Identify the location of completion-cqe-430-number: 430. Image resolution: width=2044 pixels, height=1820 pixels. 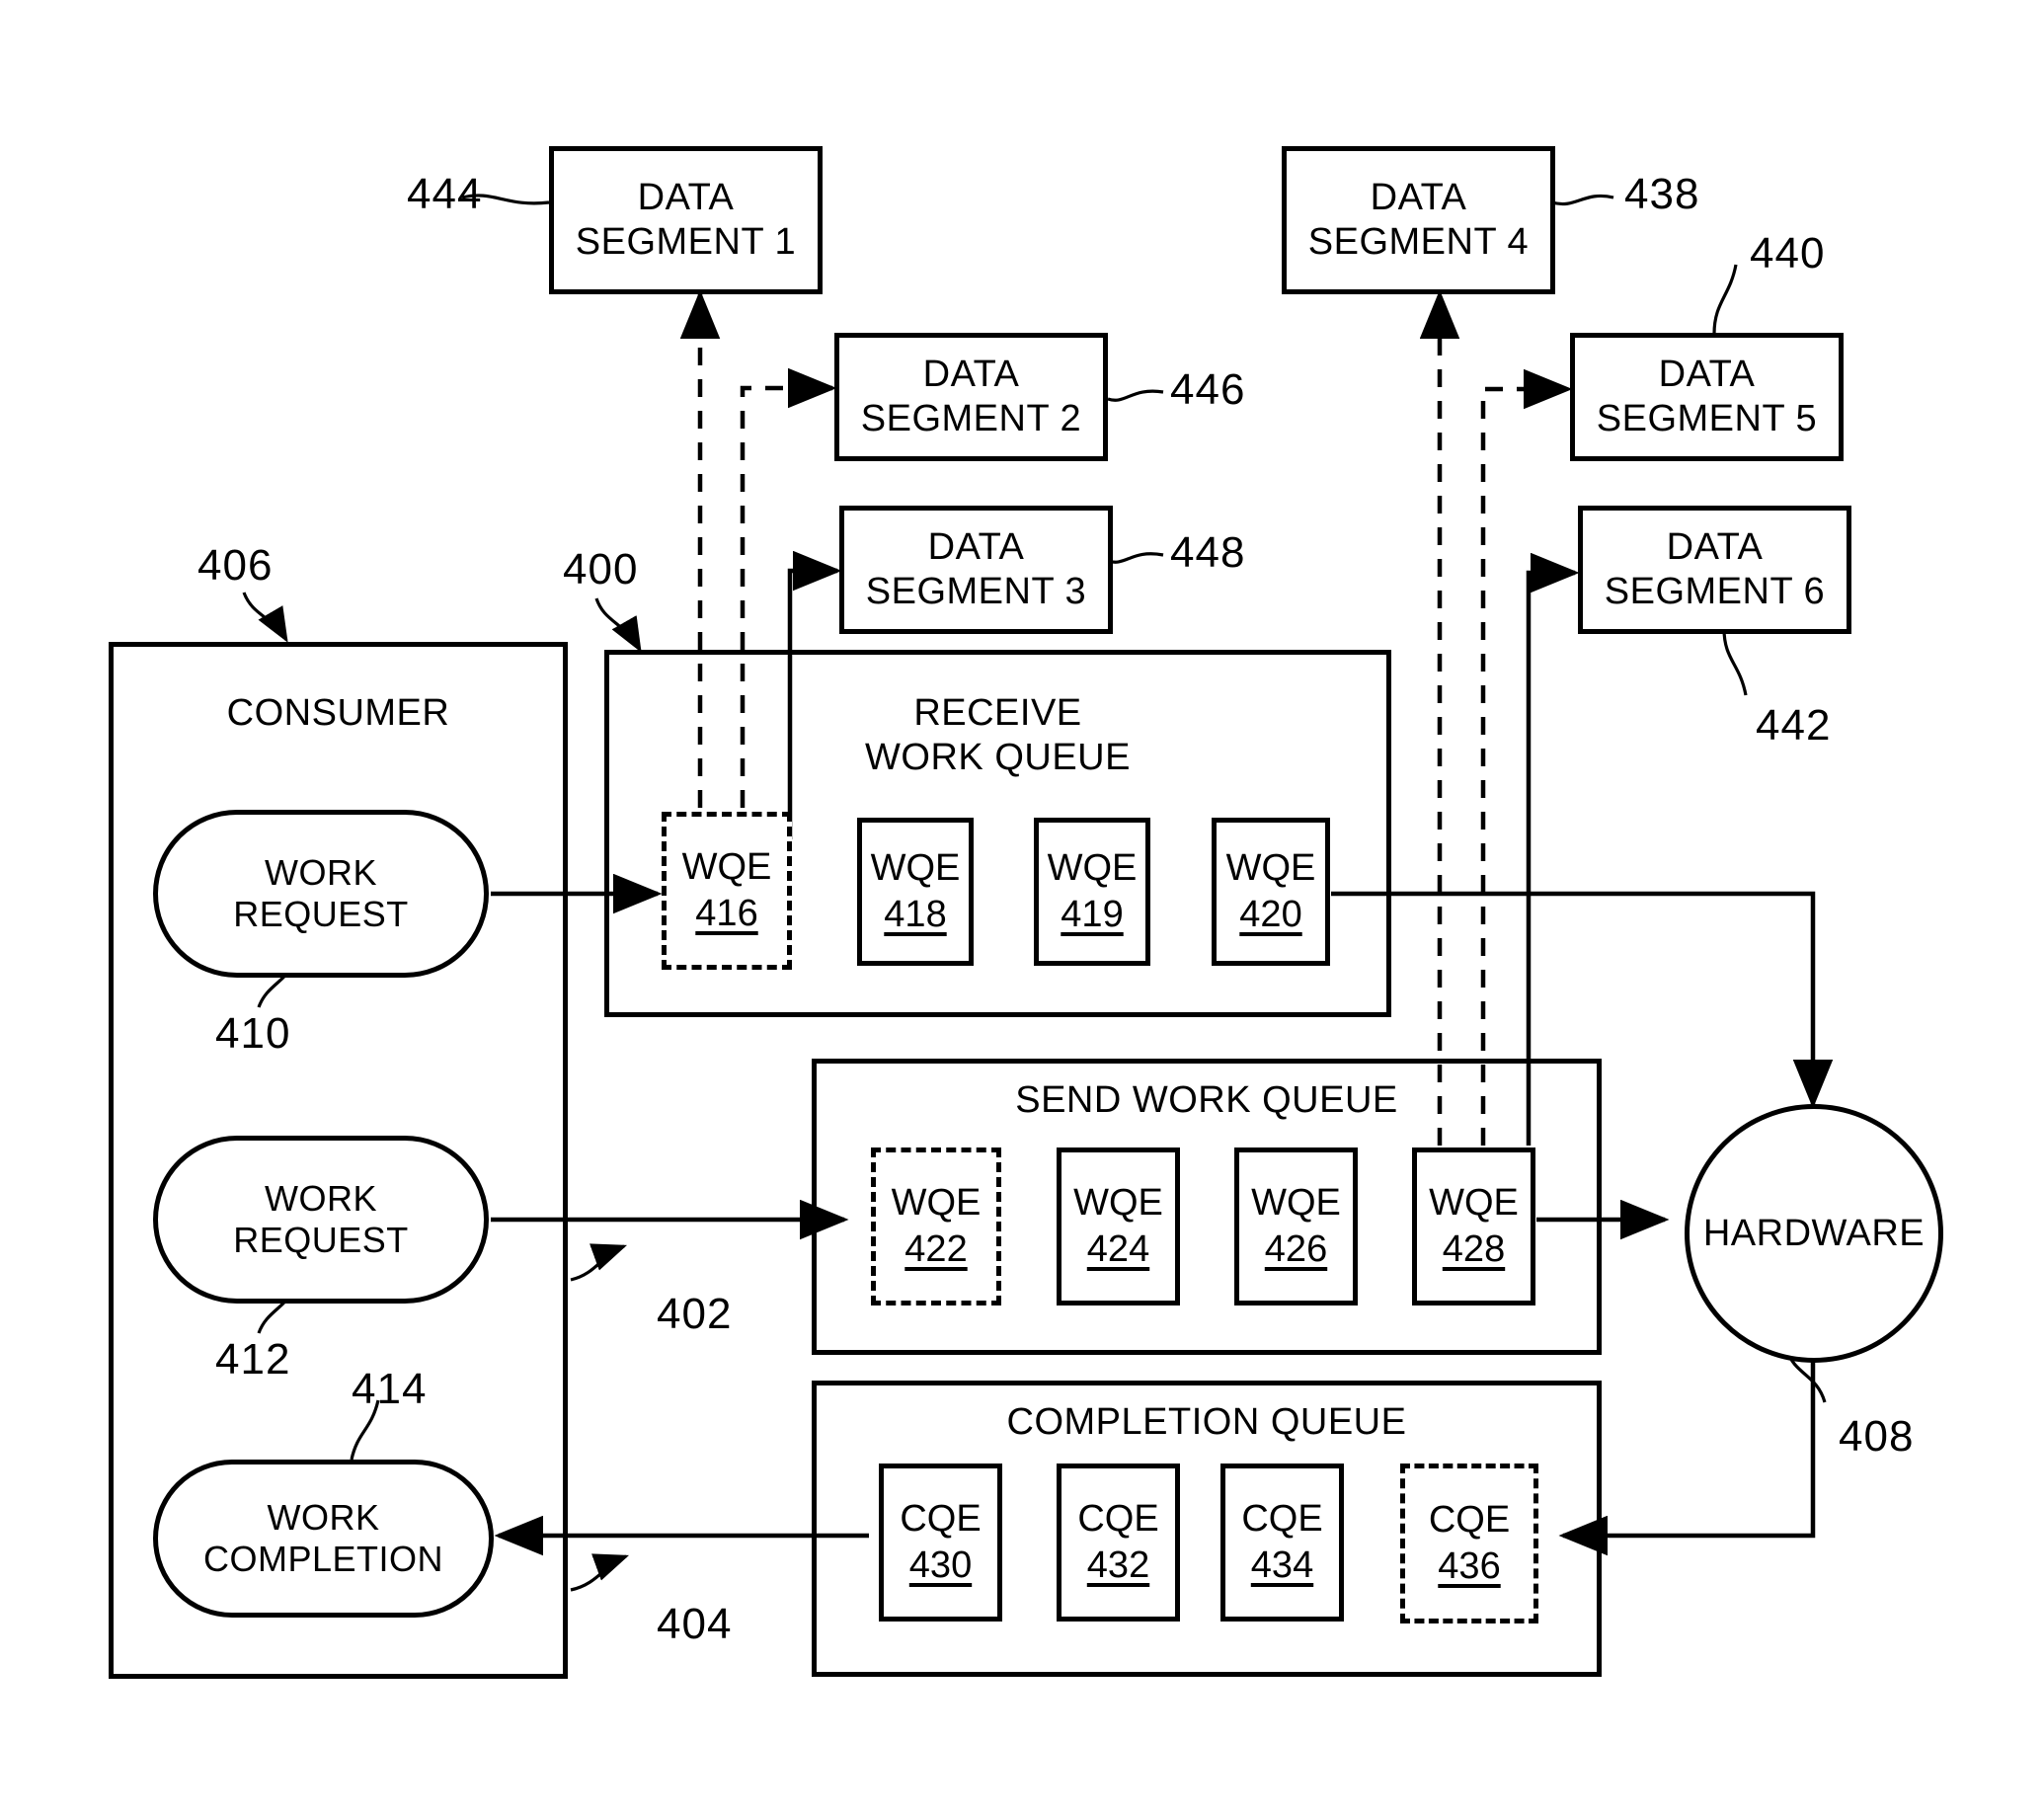
(941, 1565).